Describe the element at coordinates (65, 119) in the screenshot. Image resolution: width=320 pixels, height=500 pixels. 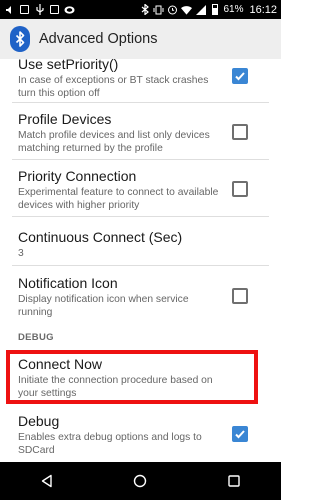
I see `pref-title: Profile Devices` at that location.